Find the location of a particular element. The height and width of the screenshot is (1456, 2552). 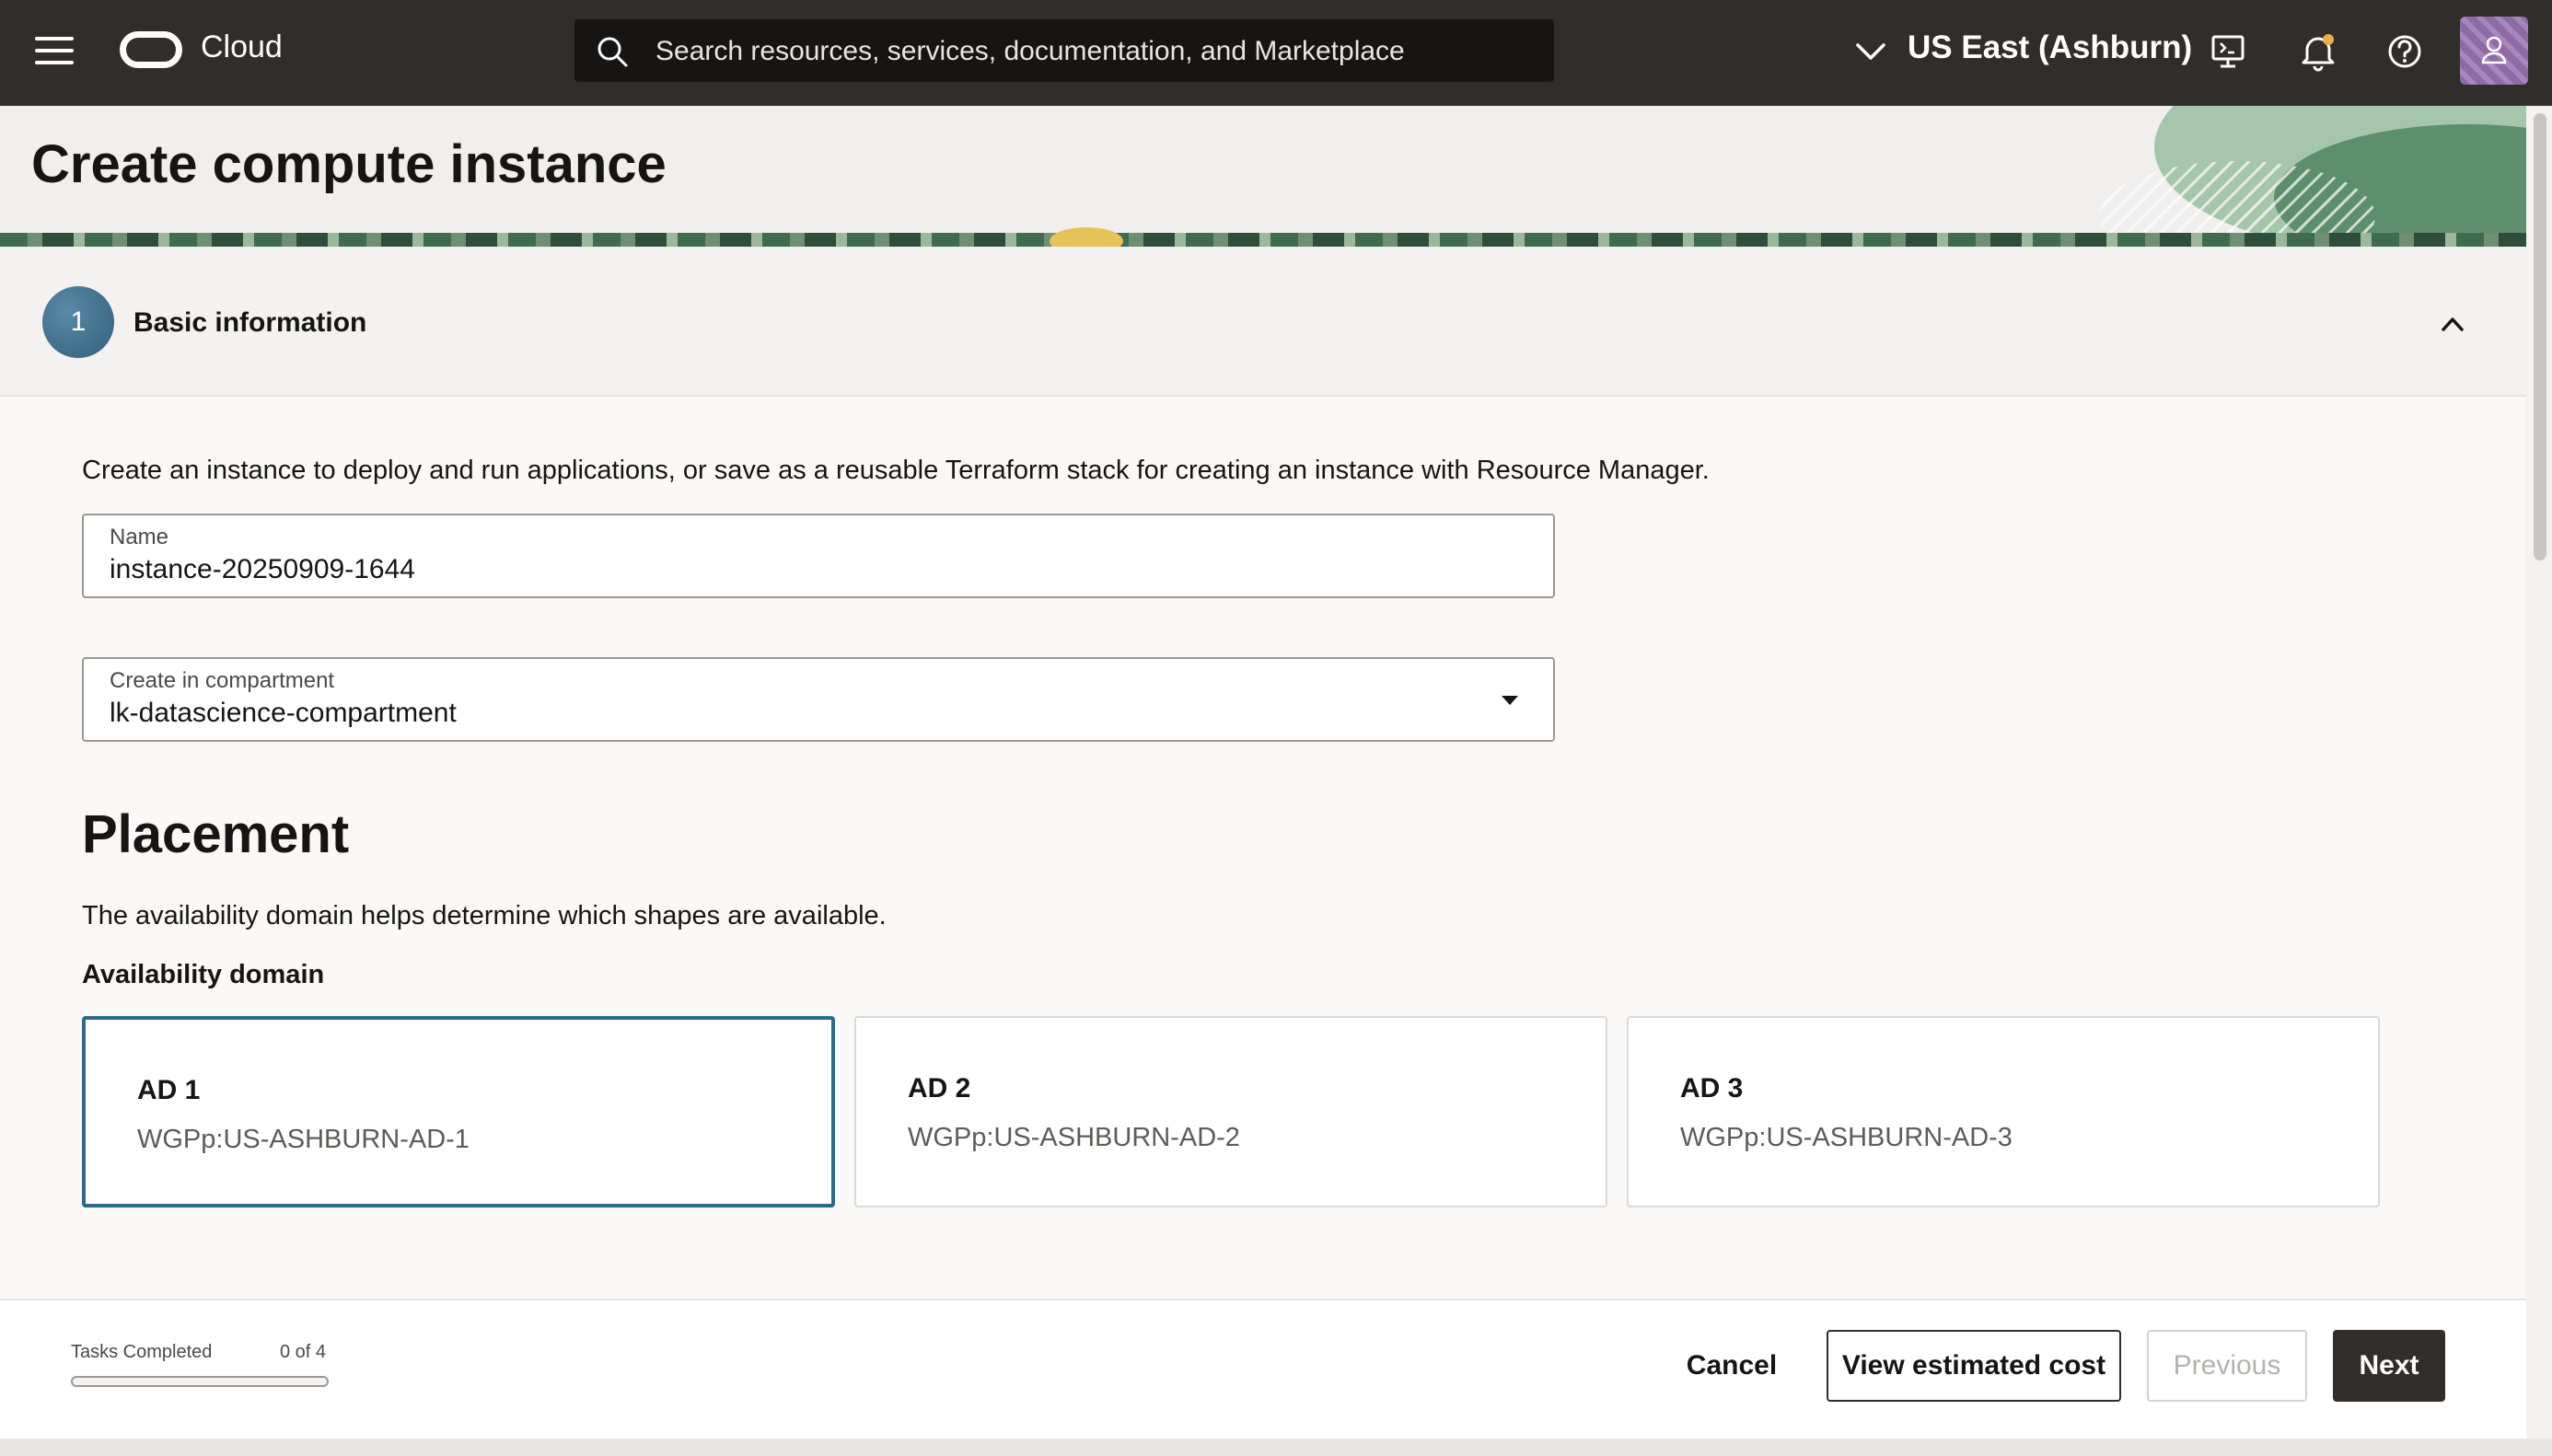

step-title: Basic information is located at coordinates (250, 322).